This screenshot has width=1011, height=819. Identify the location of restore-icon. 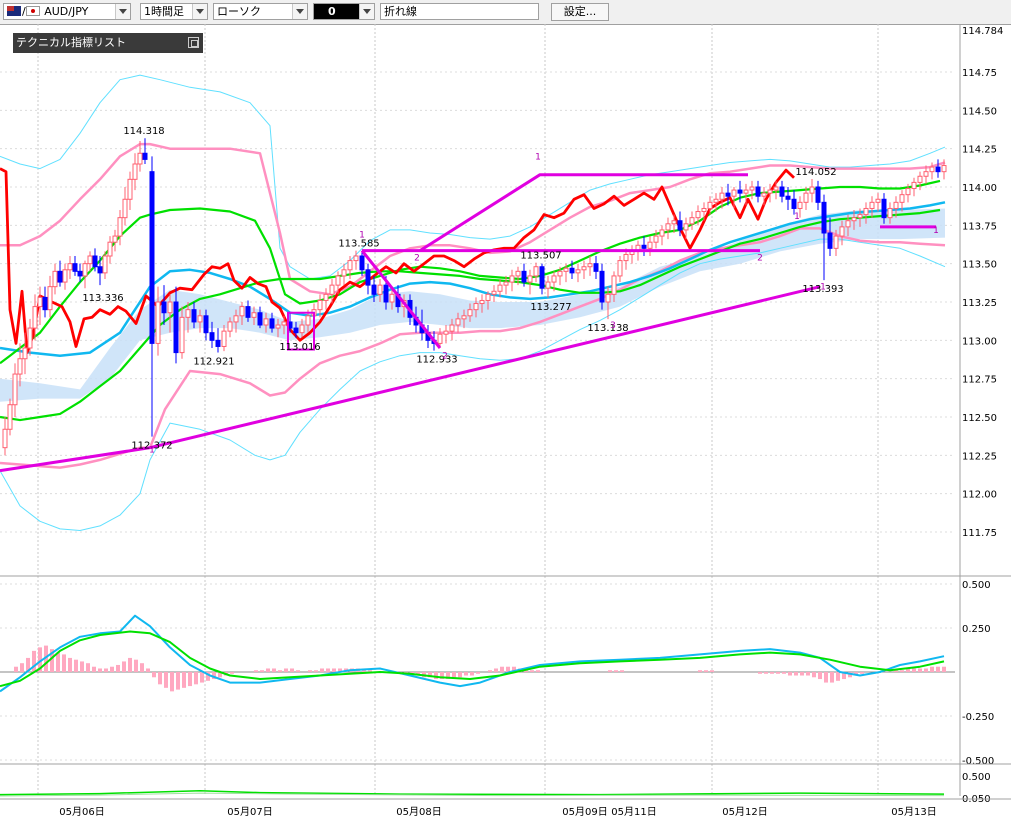
(193, 42).